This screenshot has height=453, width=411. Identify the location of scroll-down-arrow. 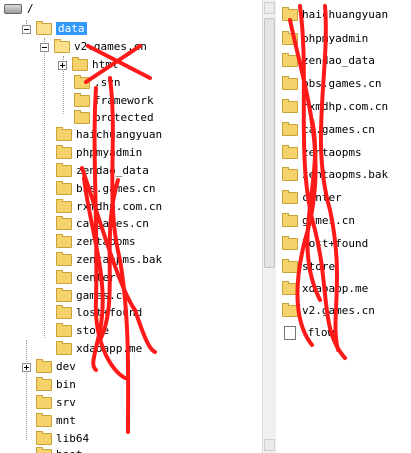
(269, 445).